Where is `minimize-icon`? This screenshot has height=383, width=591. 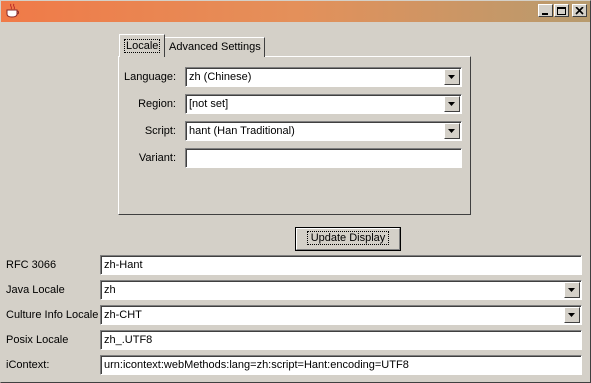
minimize-icon is located at coordinates (545, 14).